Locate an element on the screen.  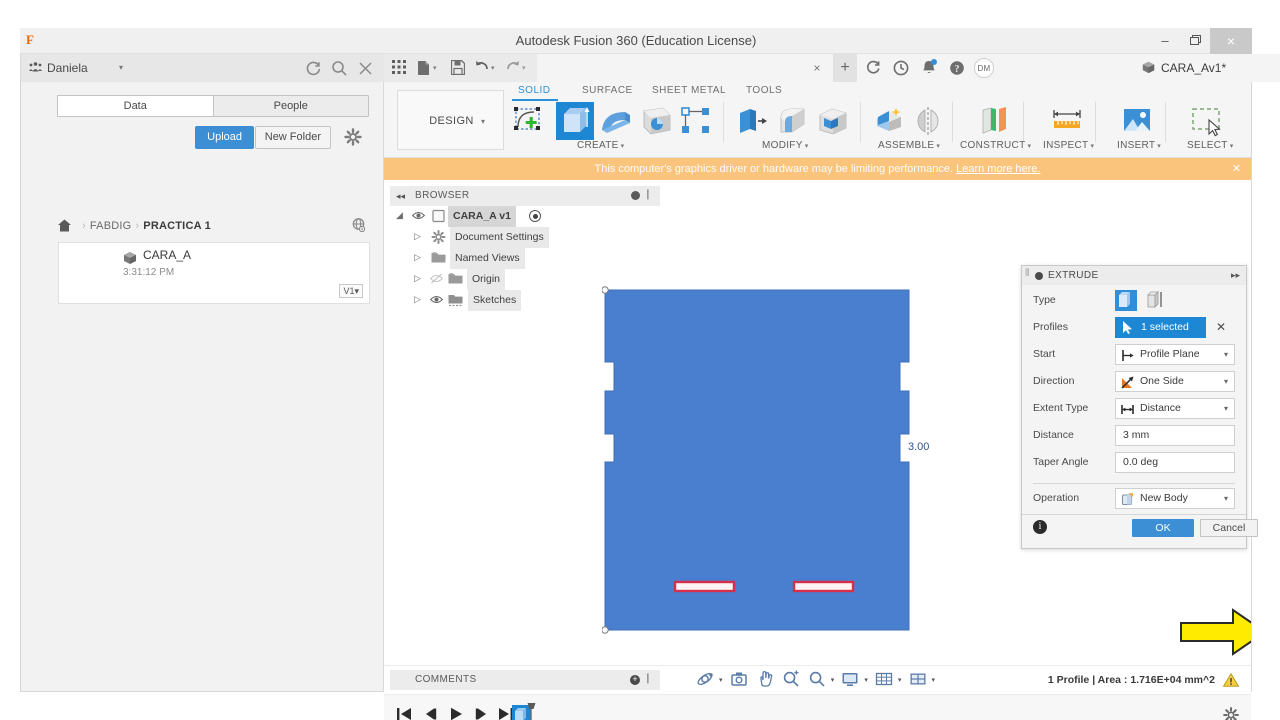
press-pull-icon is located at coordinates (751, 121).